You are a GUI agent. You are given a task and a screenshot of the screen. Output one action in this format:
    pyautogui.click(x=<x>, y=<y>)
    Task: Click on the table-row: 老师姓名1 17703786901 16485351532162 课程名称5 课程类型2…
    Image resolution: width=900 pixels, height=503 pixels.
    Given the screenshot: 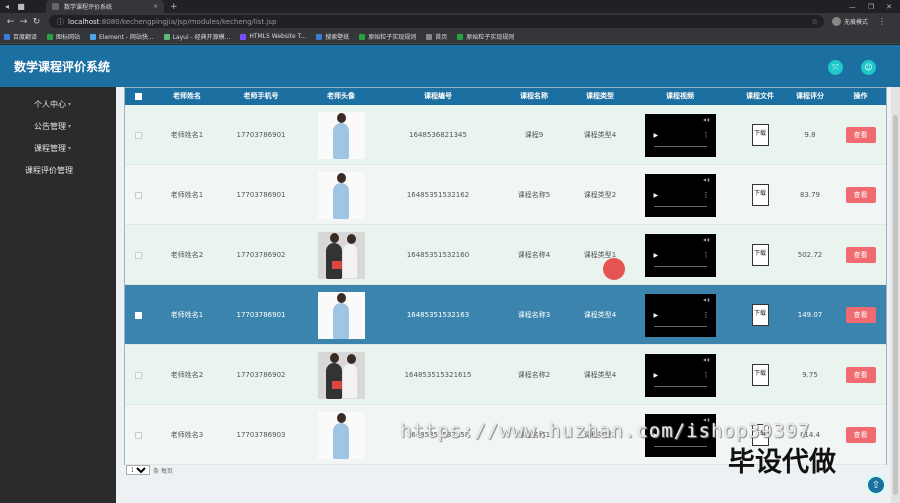 What is the action you would take?
    pyautogui.click(x=505, y=195)
    